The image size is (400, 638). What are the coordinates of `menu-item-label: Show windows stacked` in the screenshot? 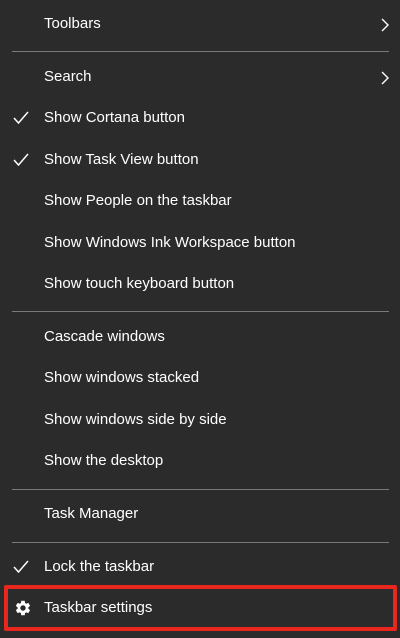 It's located at (122, 377).